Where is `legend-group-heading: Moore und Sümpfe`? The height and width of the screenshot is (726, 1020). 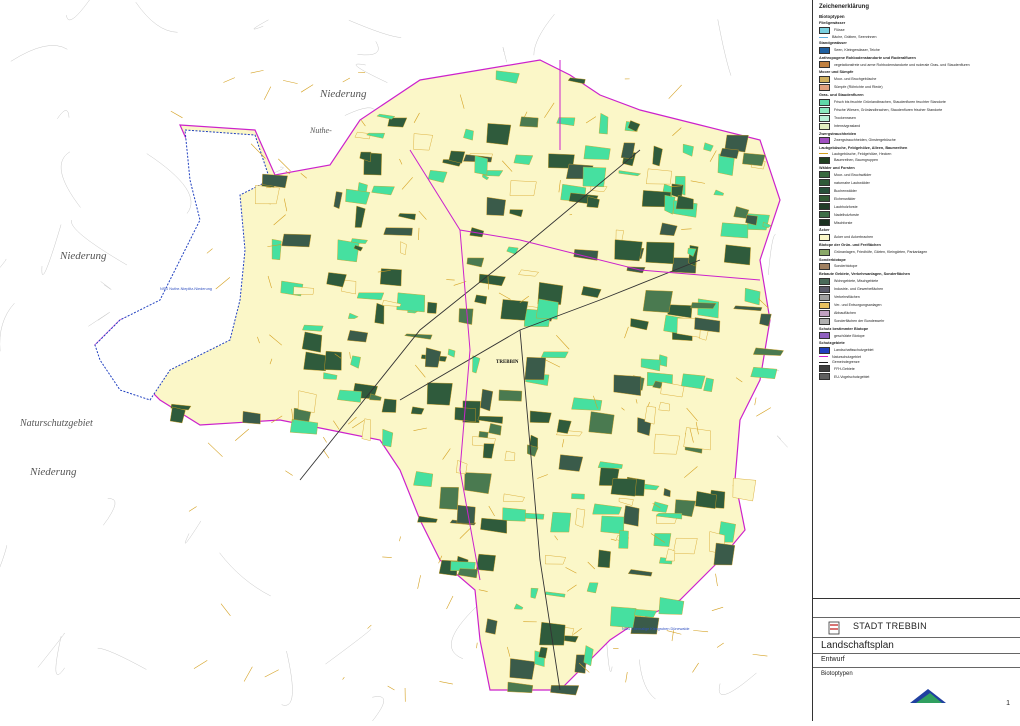 legend-group-heading: Moore und Sümpfe is located at coordinates (916, 72).